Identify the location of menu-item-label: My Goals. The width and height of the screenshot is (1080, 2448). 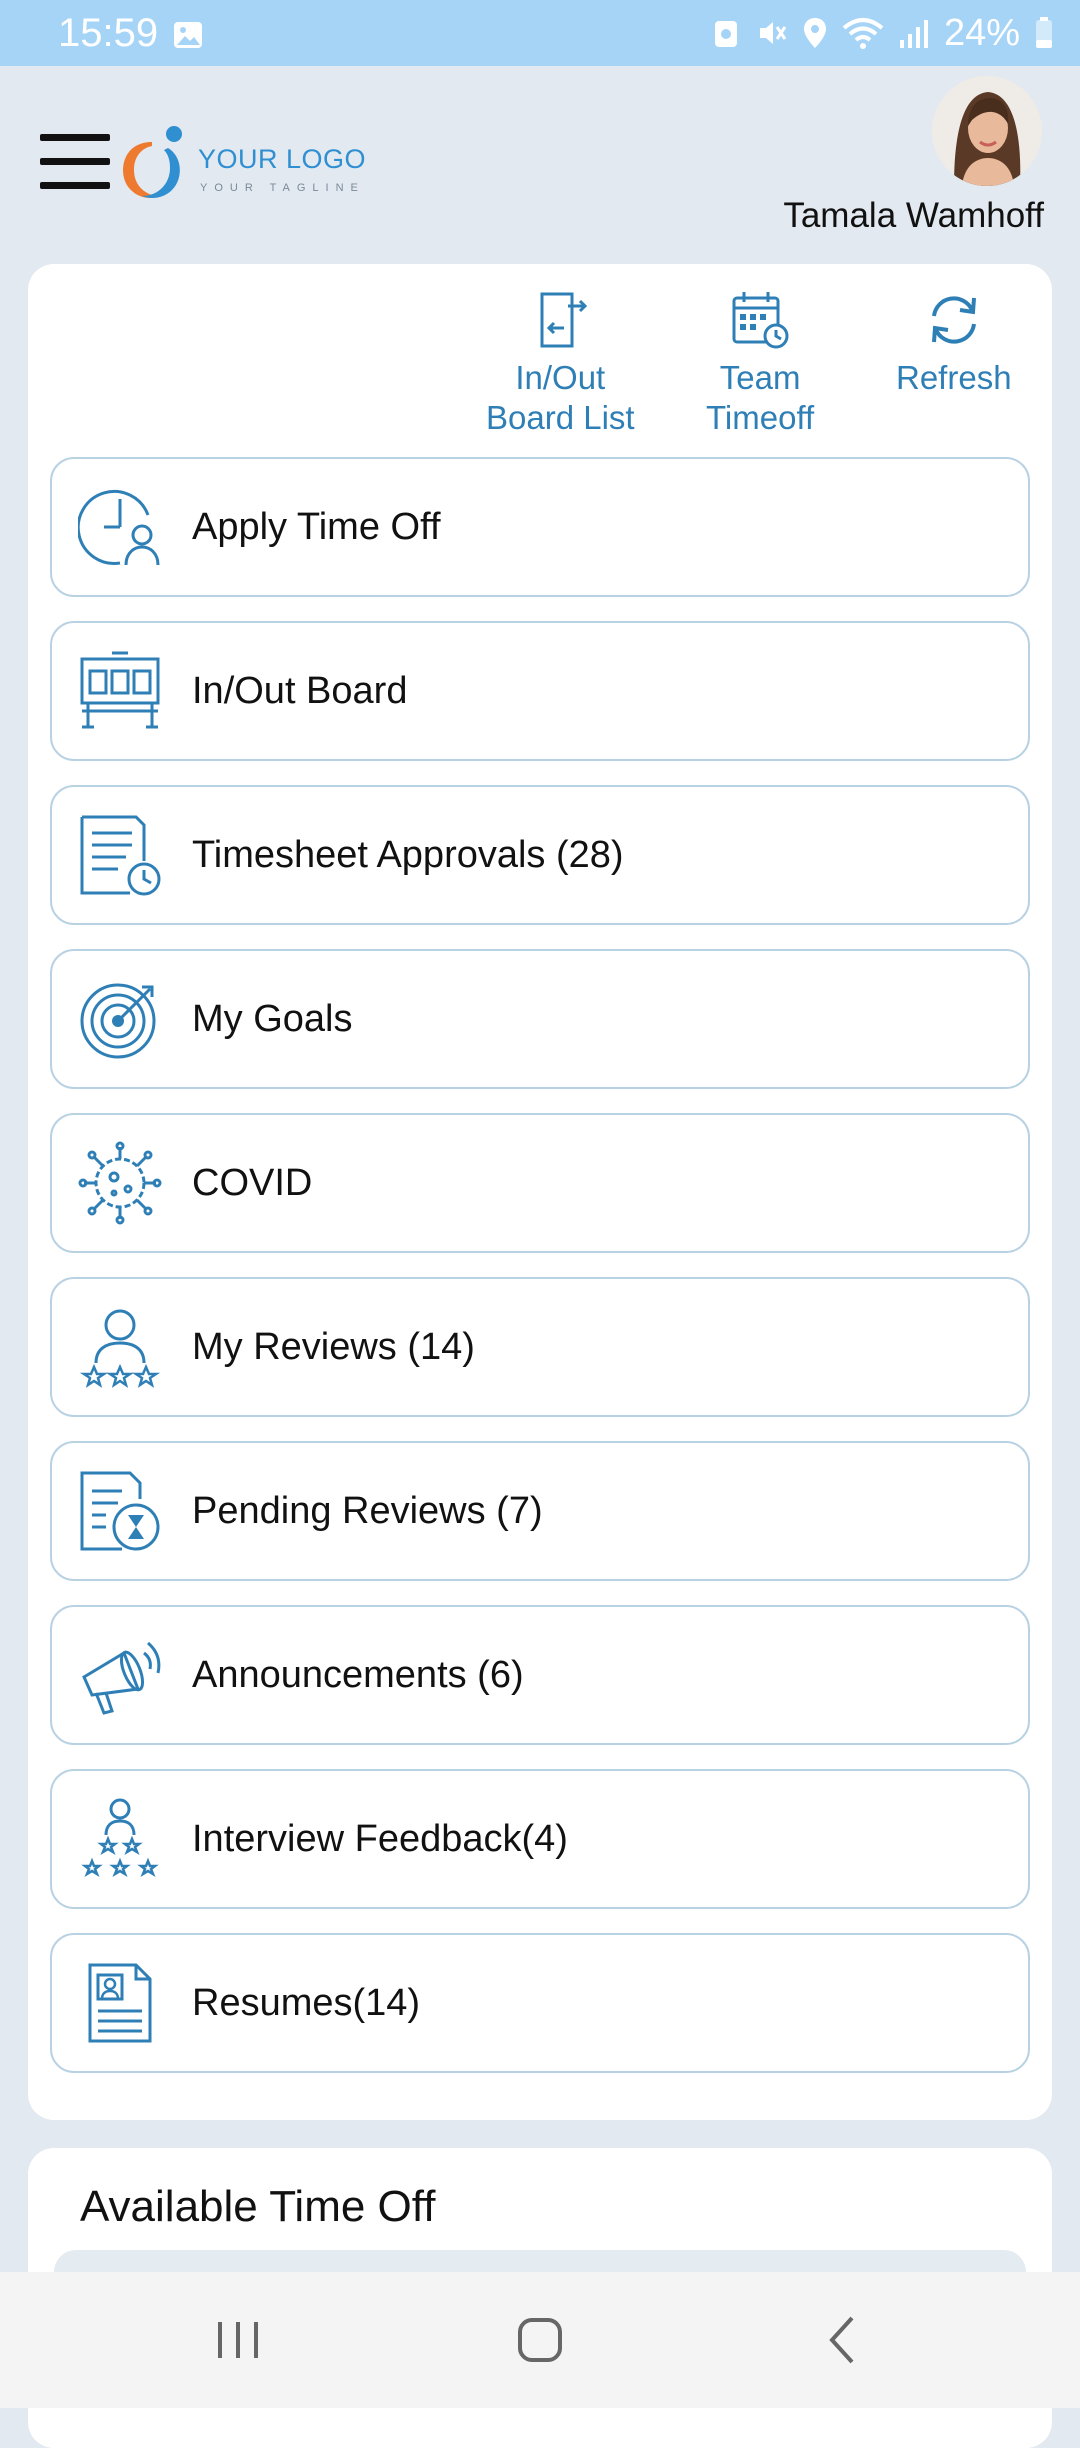
(272, 1019).